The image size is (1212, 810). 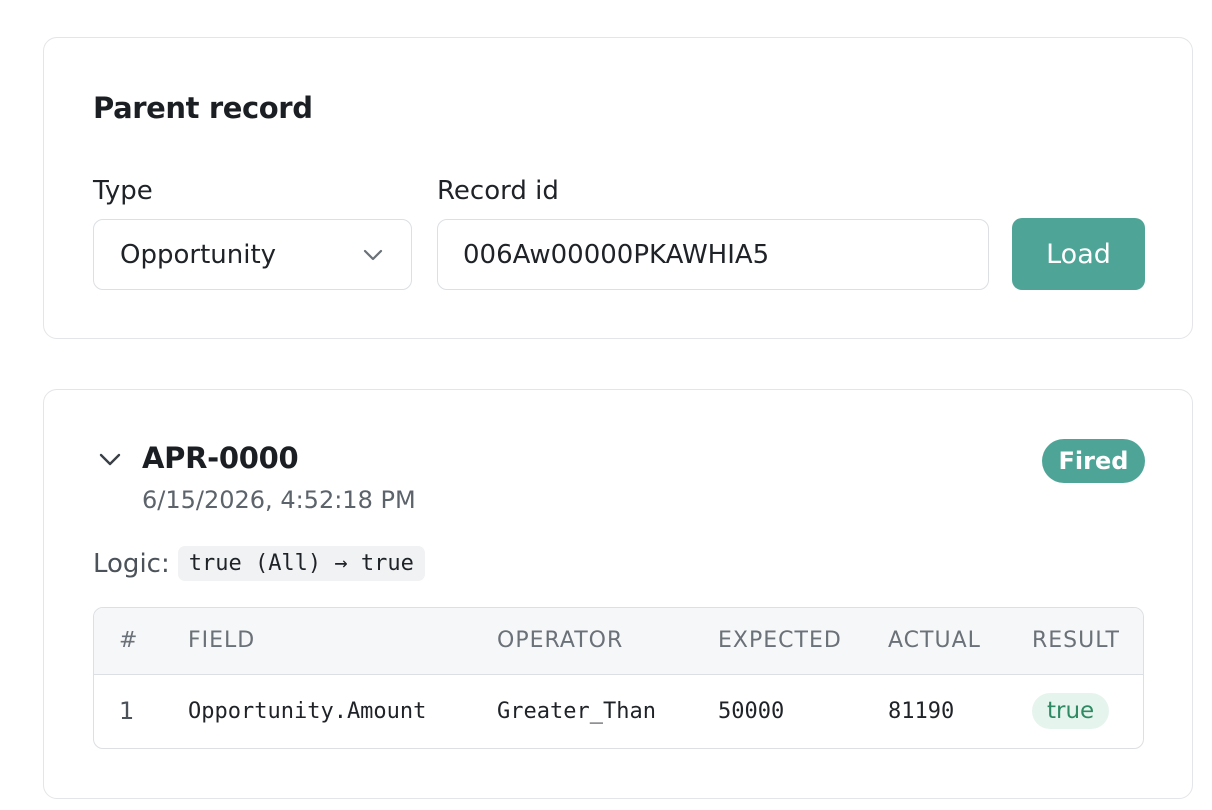 What do you see at coordinates (129, 641) in the screenshot?
I see `header-num: #` at bounding box center [129, 641].